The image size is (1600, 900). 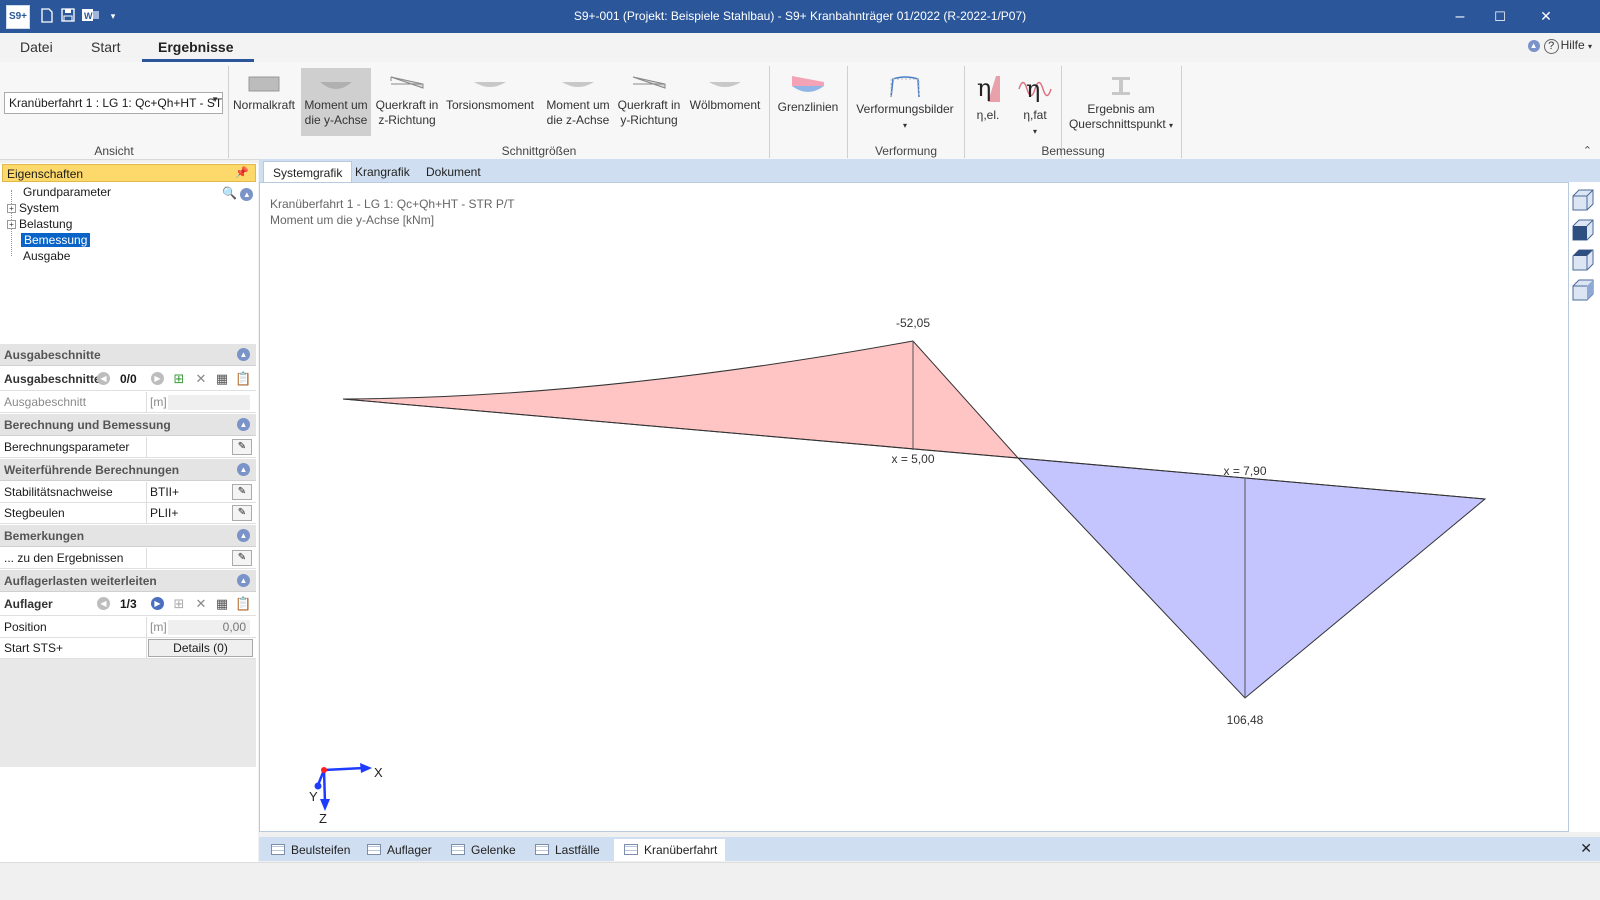 I want to click on eta-el-icon: η, so click(x=988, y=88).